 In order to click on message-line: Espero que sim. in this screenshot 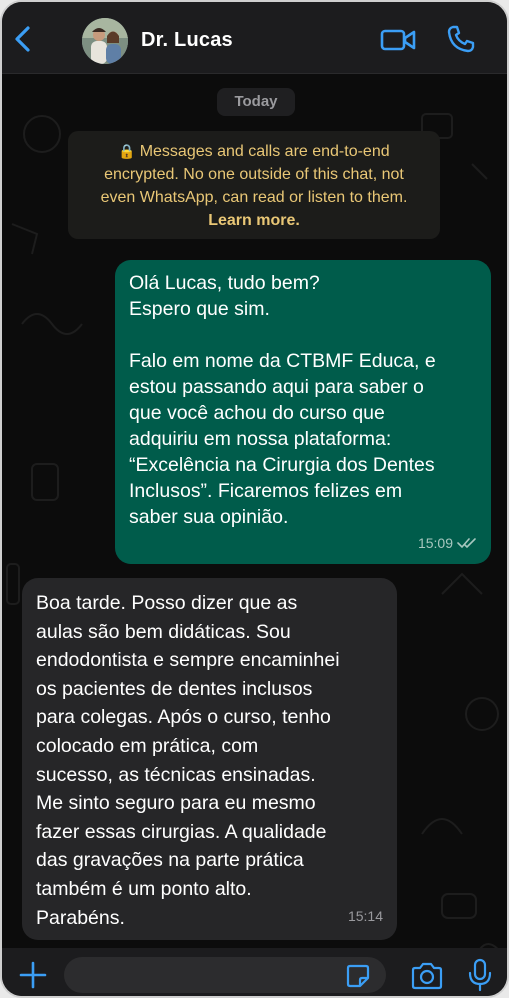, I will do `click(199, 309)`.